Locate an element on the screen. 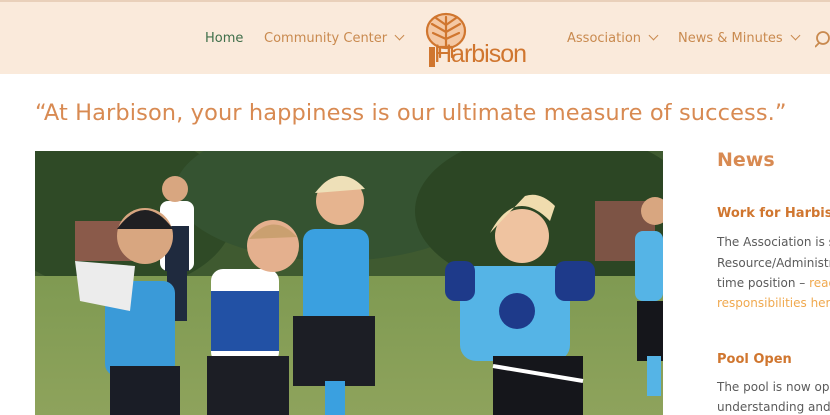 The height and width of the screenshot is (415, 830). logo-text: Harbison is located at coordinates (480, 54).